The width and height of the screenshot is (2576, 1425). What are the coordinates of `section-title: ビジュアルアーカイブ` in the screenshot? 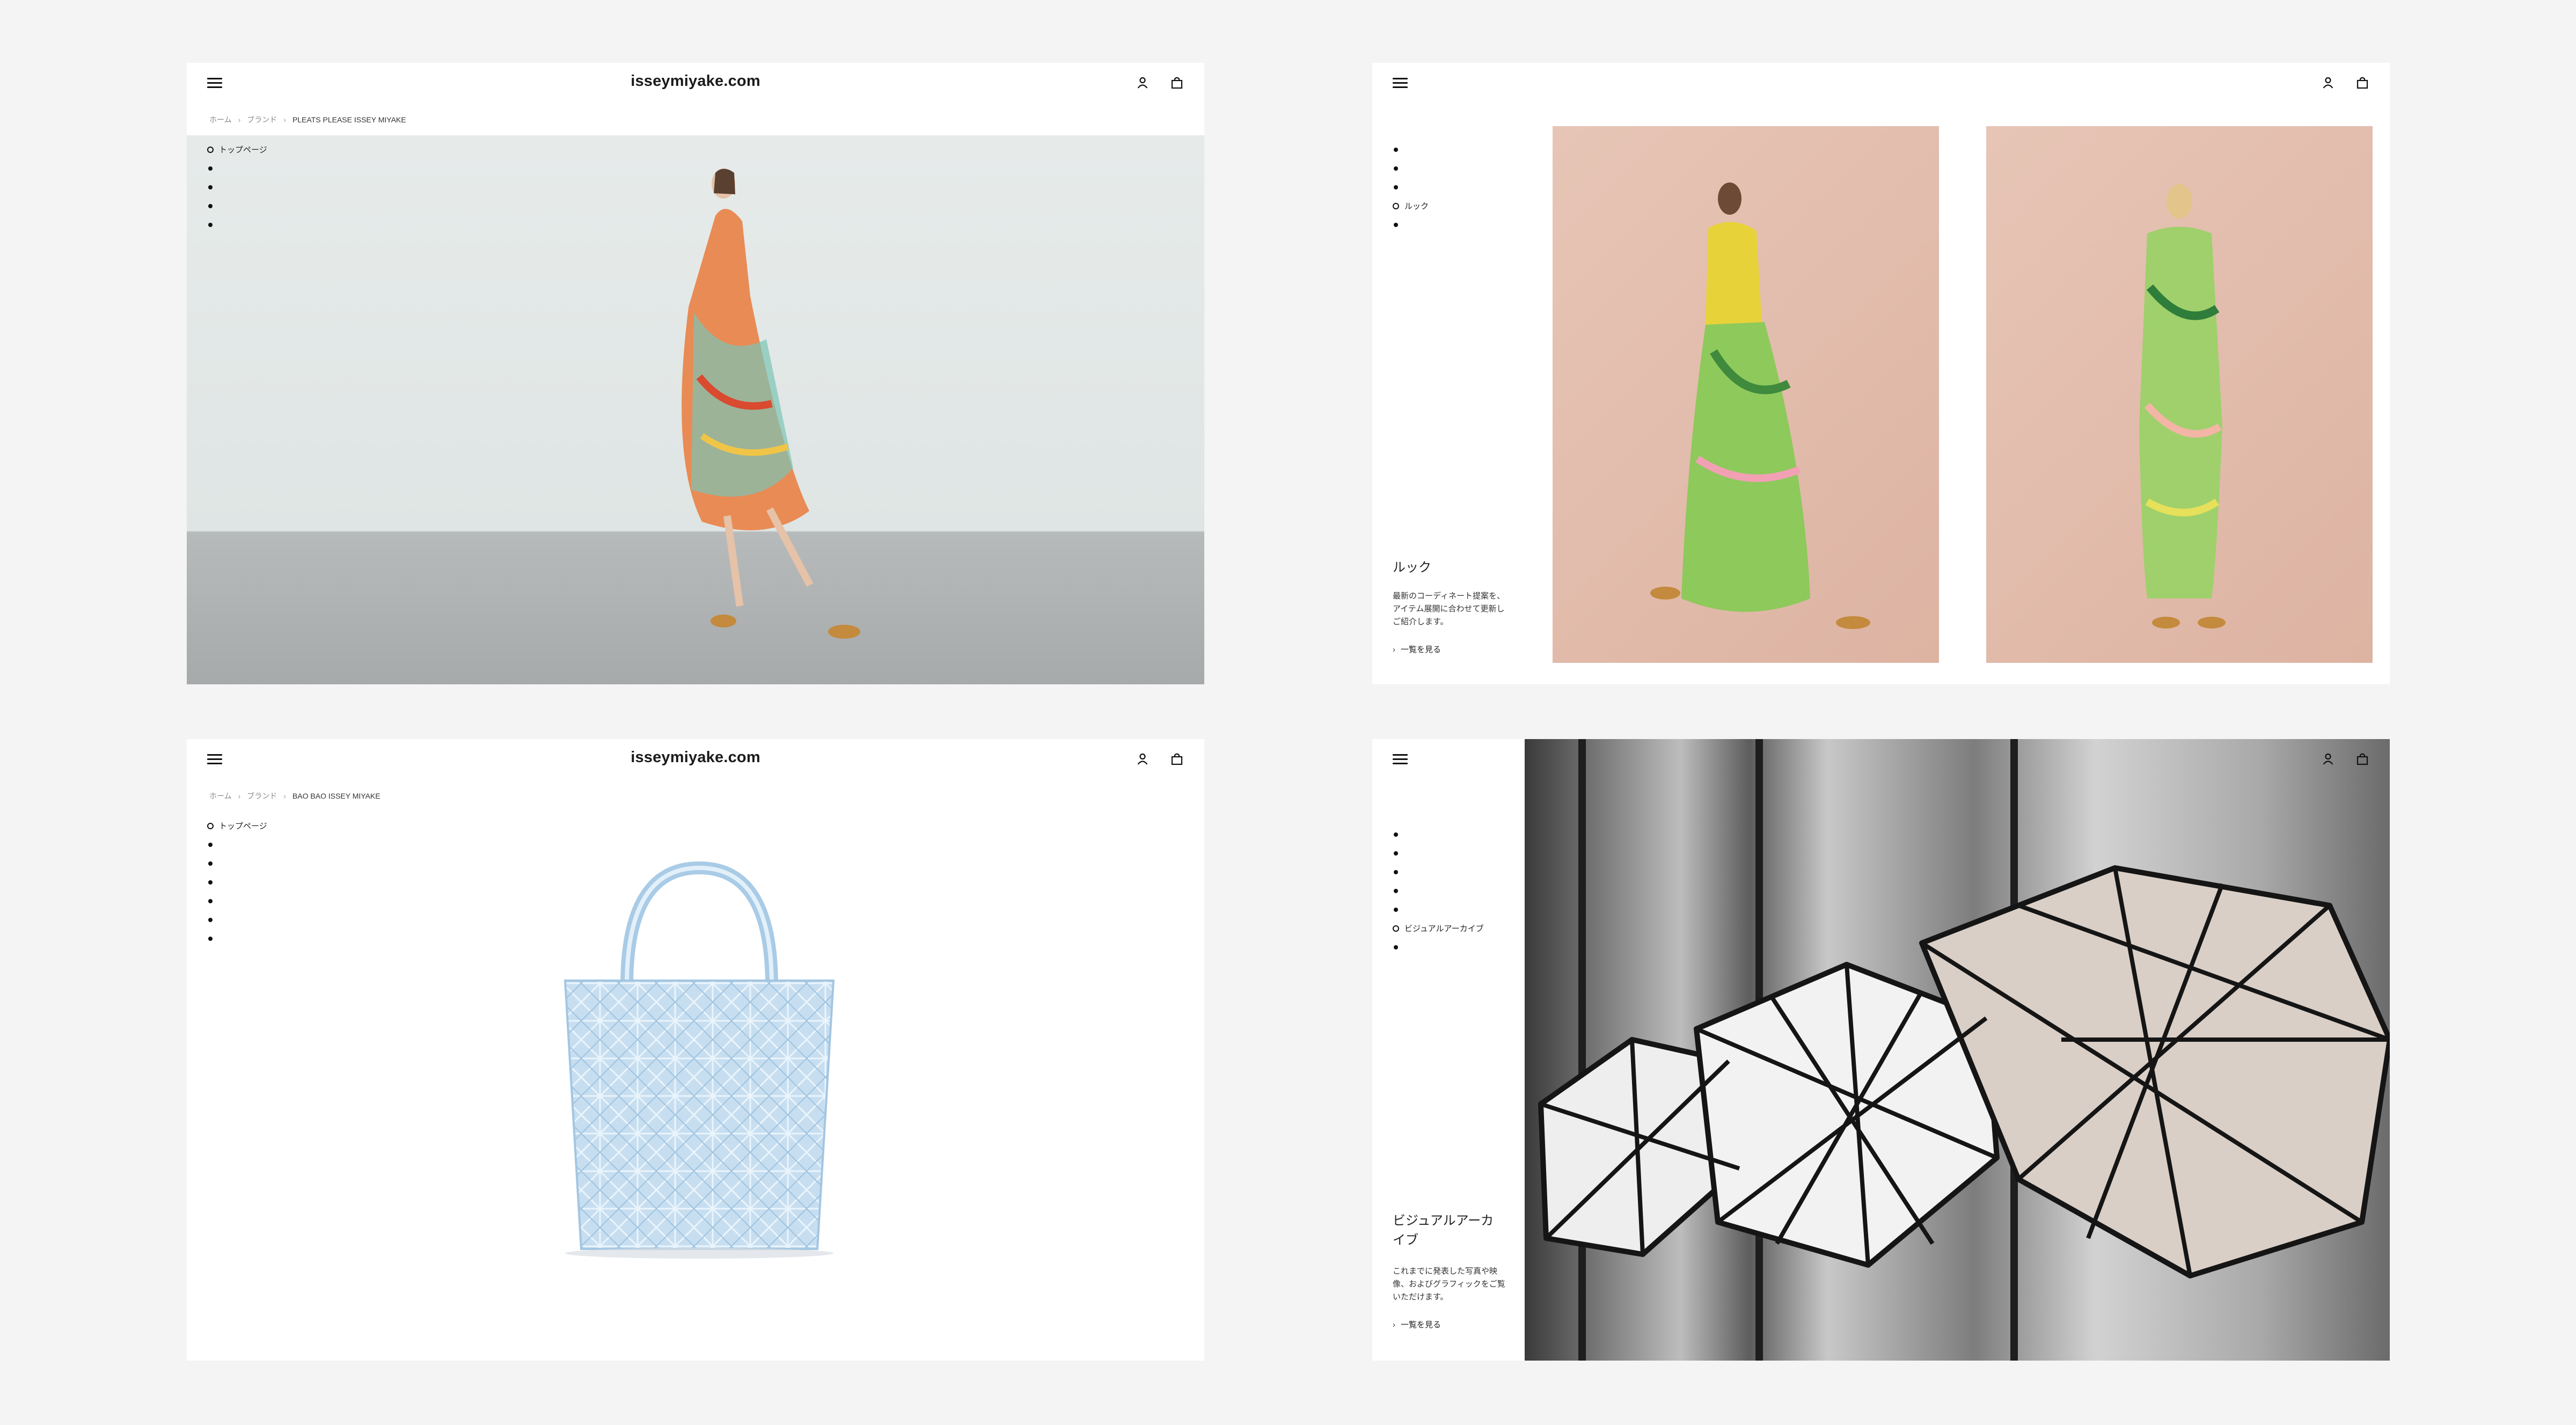 It's located at (1443, 1231).